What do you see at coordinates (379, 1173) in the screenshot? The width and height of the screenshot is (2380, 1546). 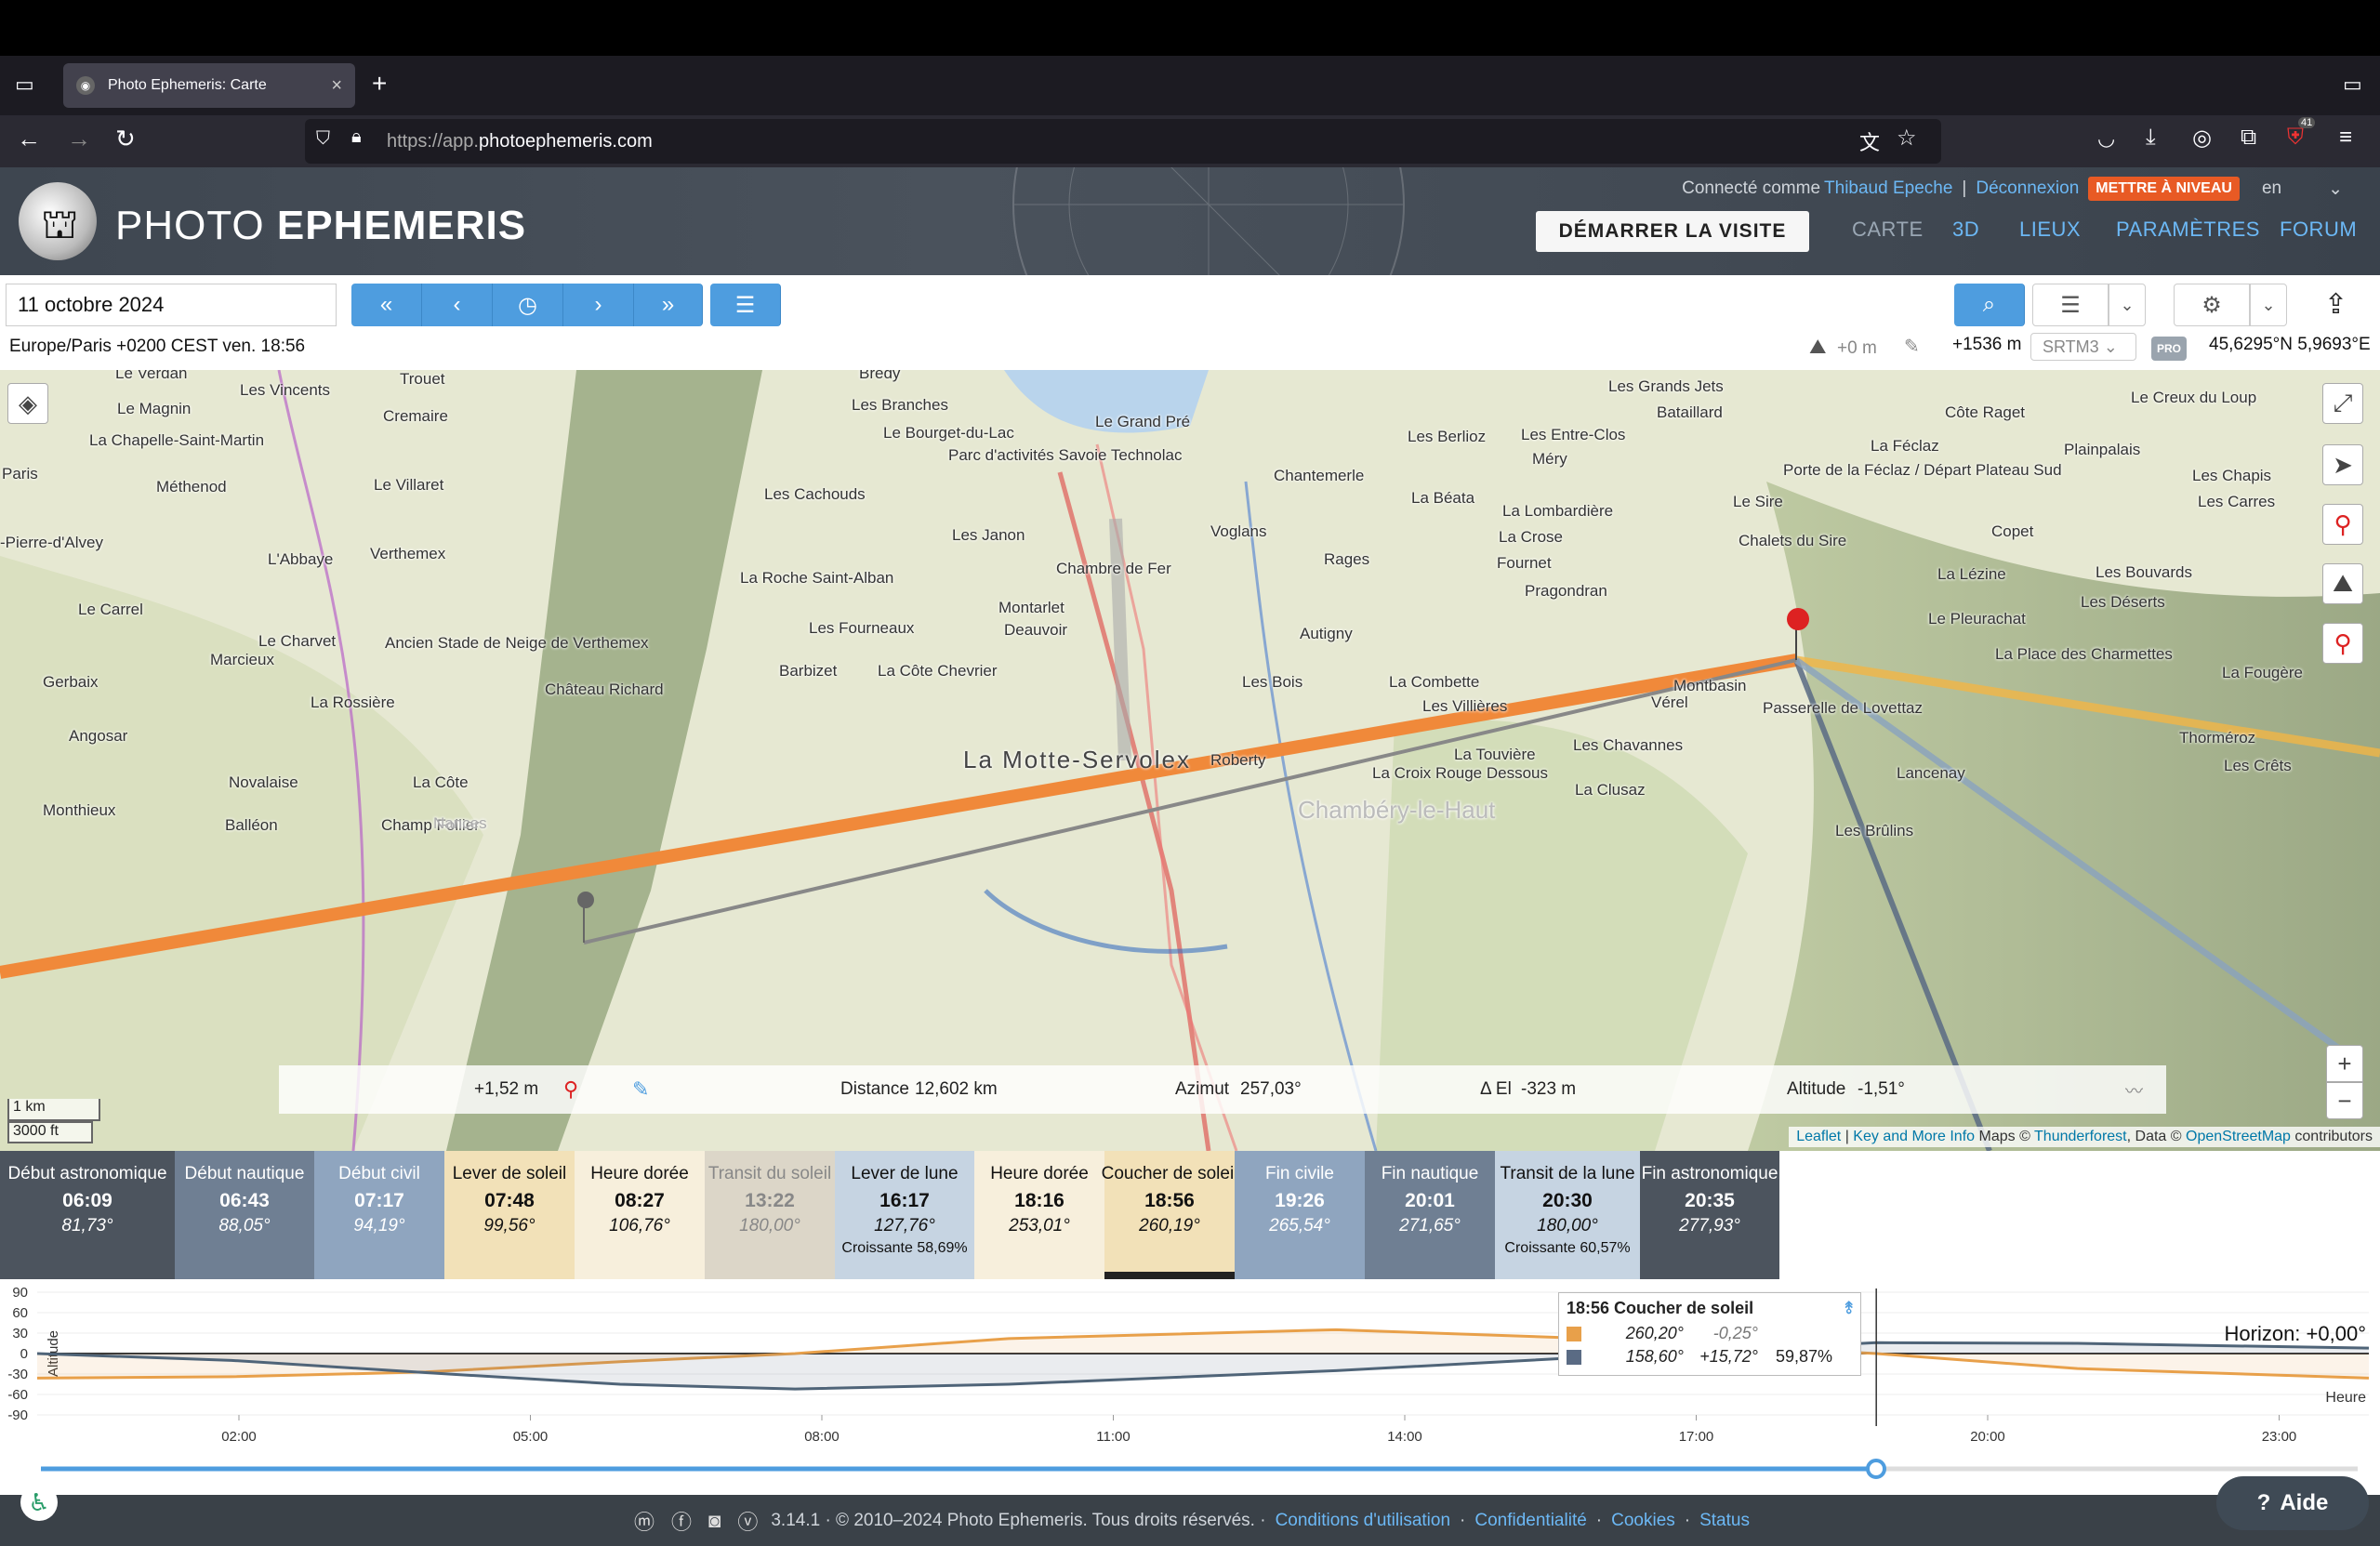 I see `event-name: Début civil` at bounding box center [379, 1173].